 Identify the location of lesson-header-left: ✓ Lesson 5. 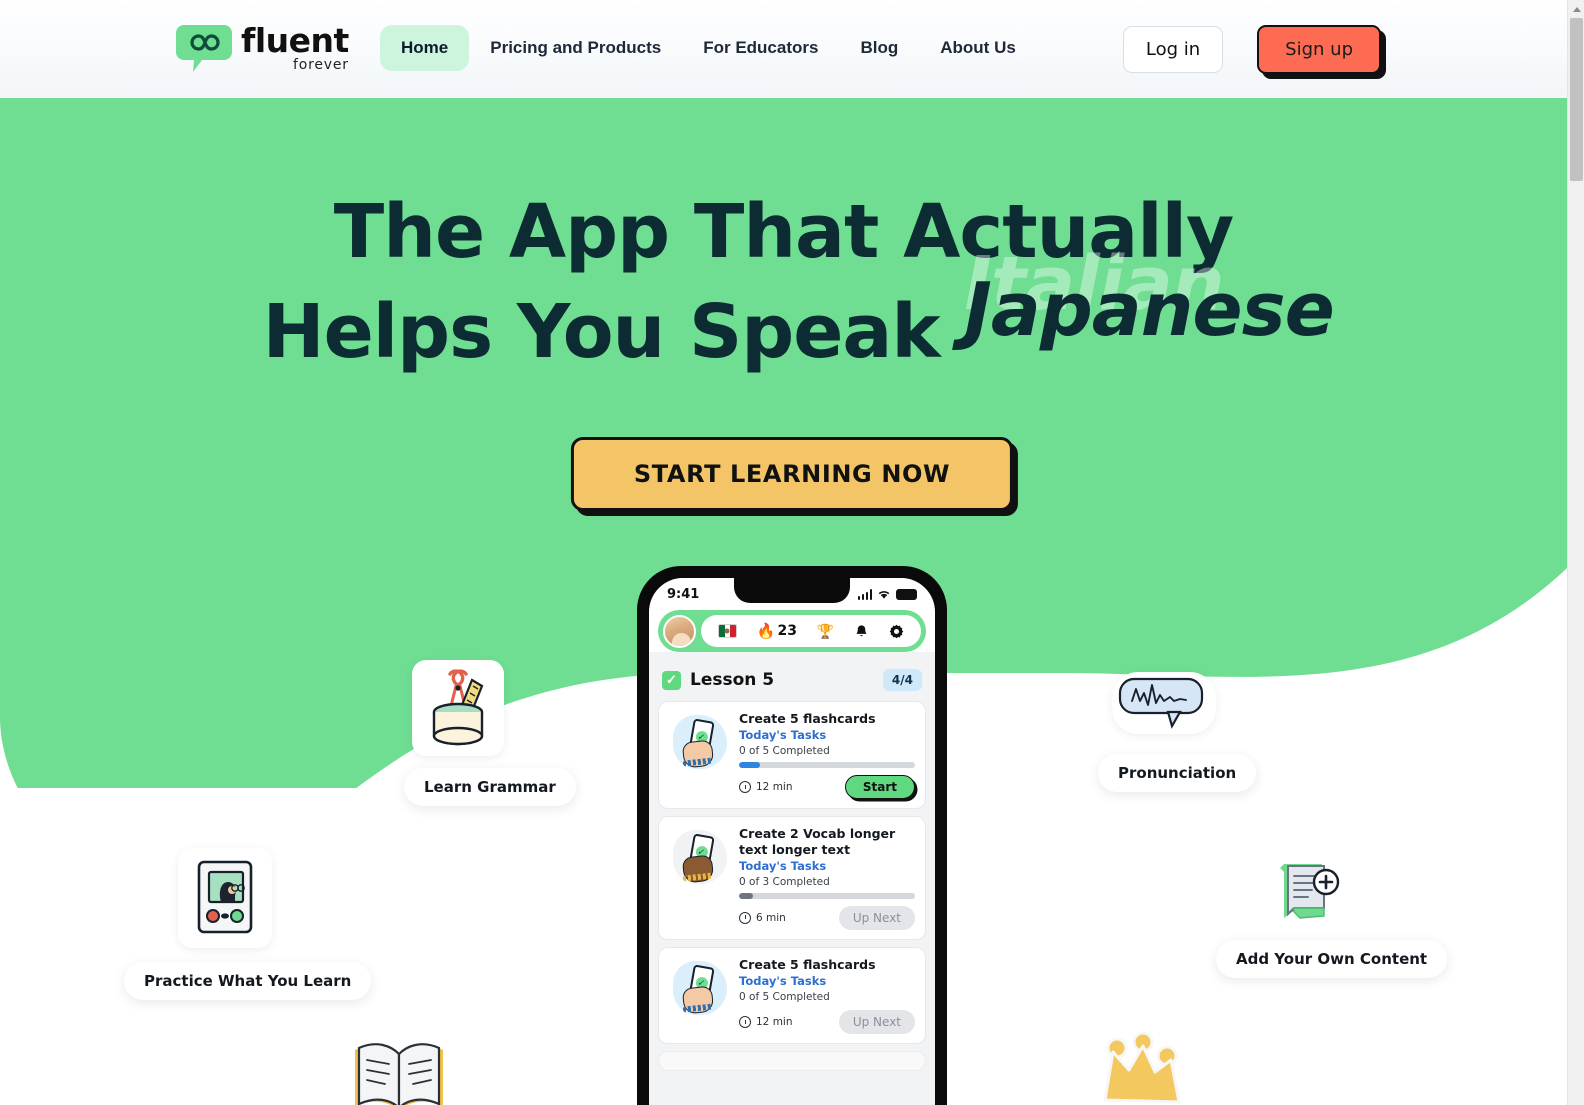
(718, 680).